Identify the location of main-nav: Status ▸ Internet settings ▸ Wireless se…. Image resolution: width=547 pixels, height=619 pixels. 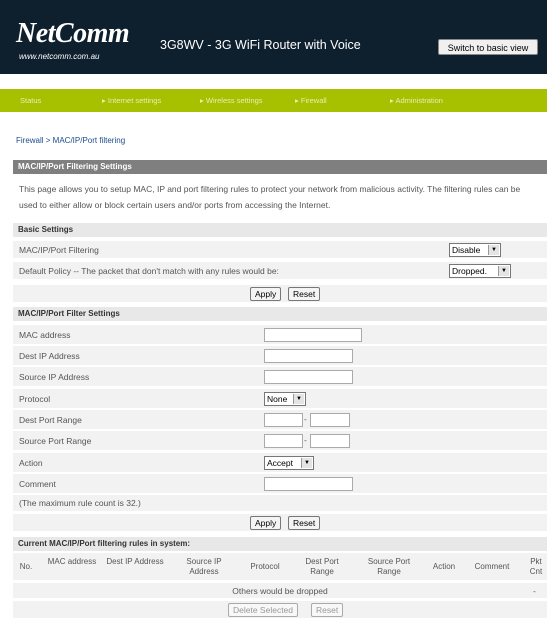
(273, 100).